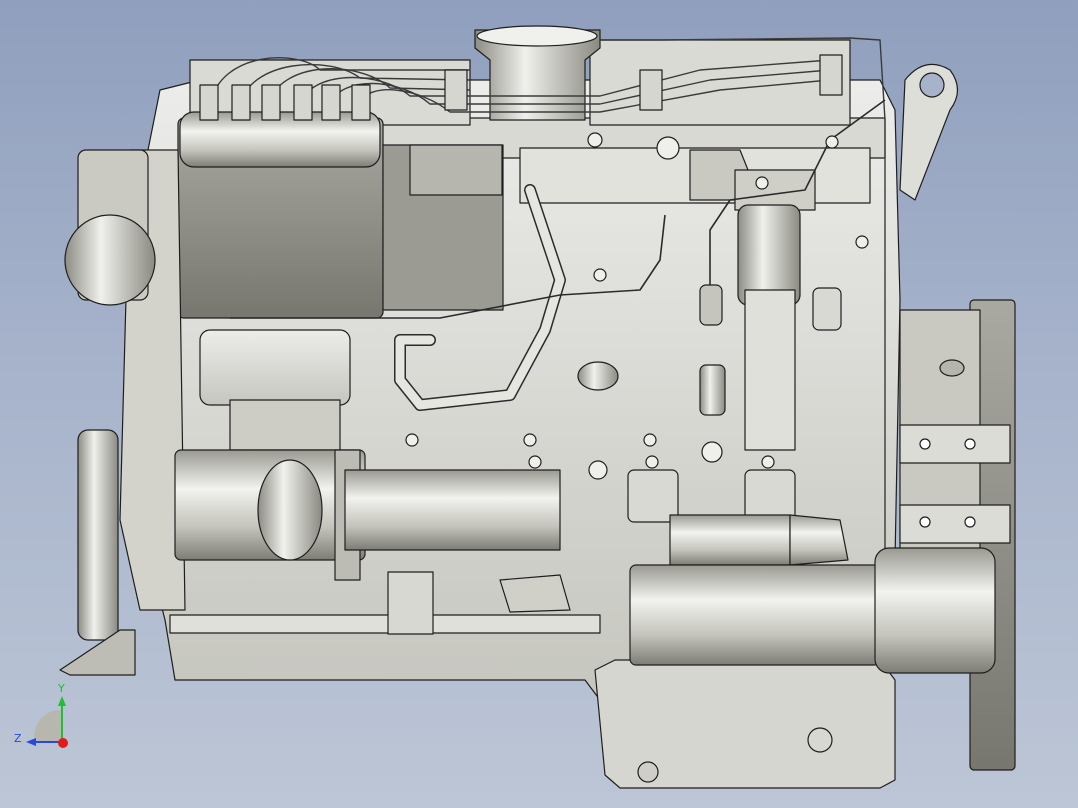 The height and width of the screenshot is (808, 1078). I want to click on mounting-bracket-lower, so click(955, 524).